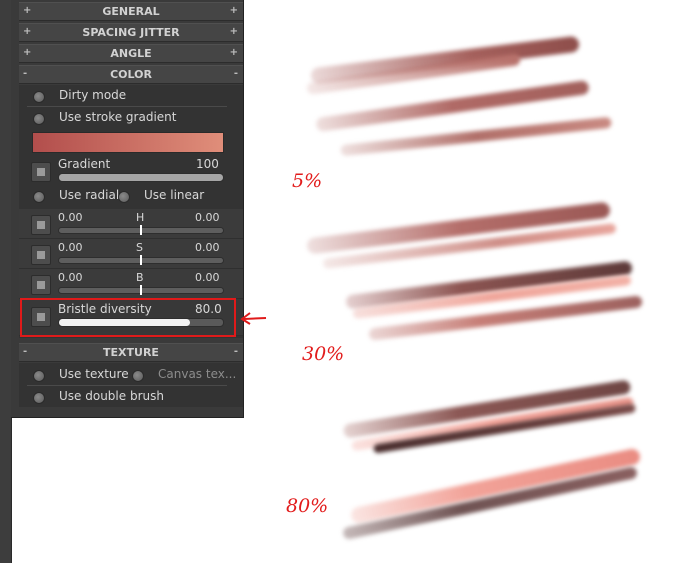 The image size is (694, 563). What do you see at coordinates (70, 247) in the screenshot?
I see `saturation-value: 0.00` at bounding box center [70, 247].